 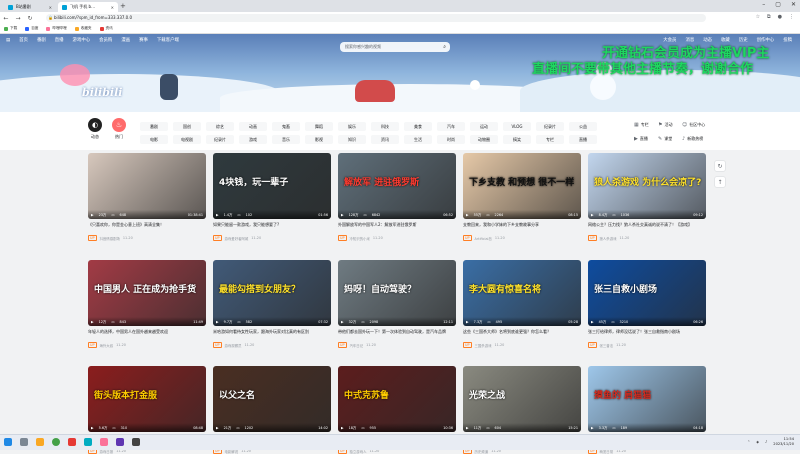 What do you see at coordinates (83, 28) in the screenshot?
I see `bookmark-item: 收藏夹` at bounding box center [83, 28].